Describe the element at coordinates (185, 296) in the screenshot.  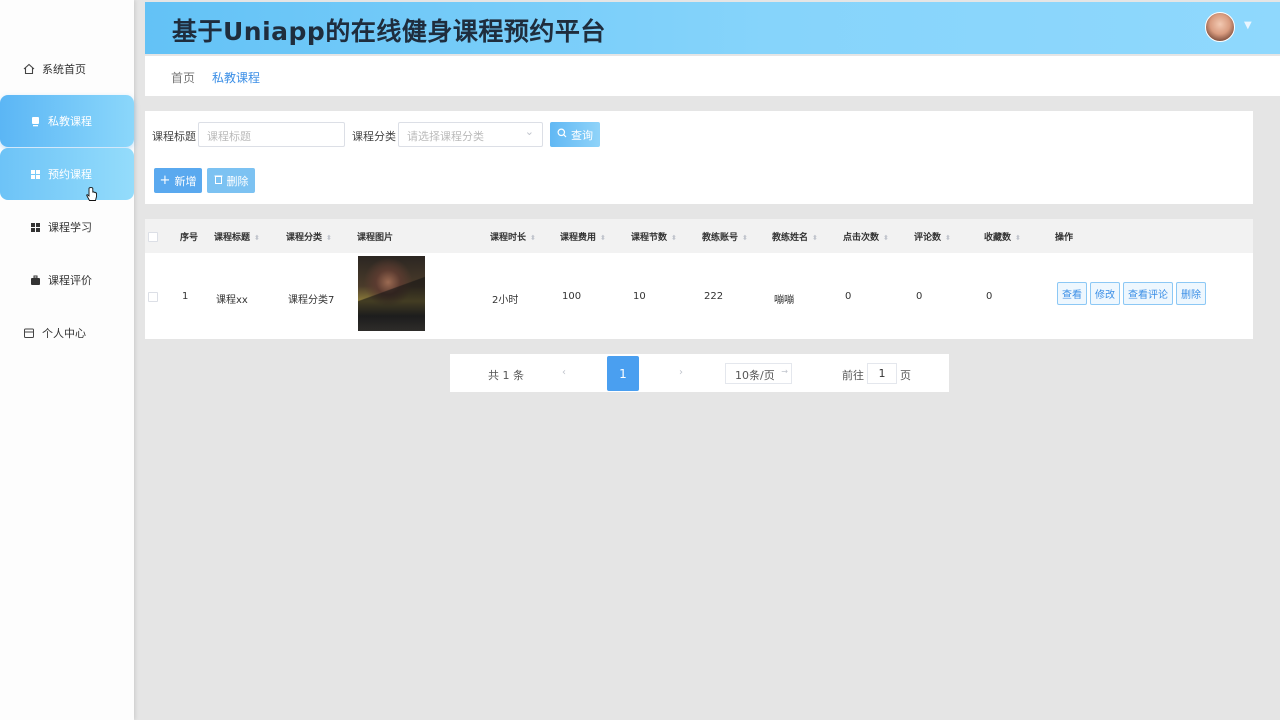
I see `cell-index: 1` at that location.